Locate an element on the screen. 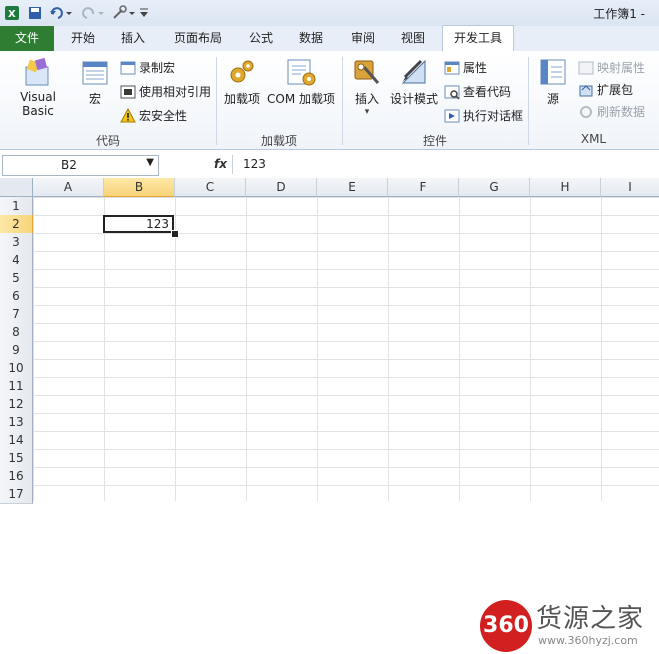 This screenshot has width=659, height=654. refresh-data-button: 刷新数据 is located at coordinates (611, 111).